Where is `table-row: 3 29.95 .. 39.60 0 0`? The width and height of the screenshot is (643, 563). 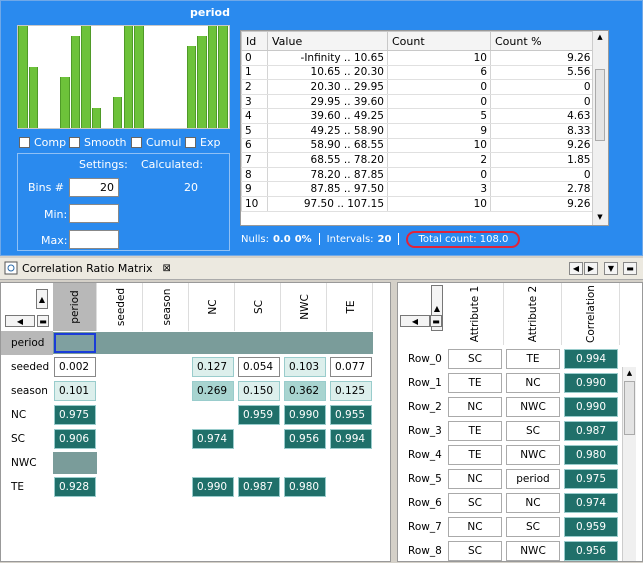 table-row: 3 29.95 .. 39.60 0 0 is located at coordinates (417, 102).